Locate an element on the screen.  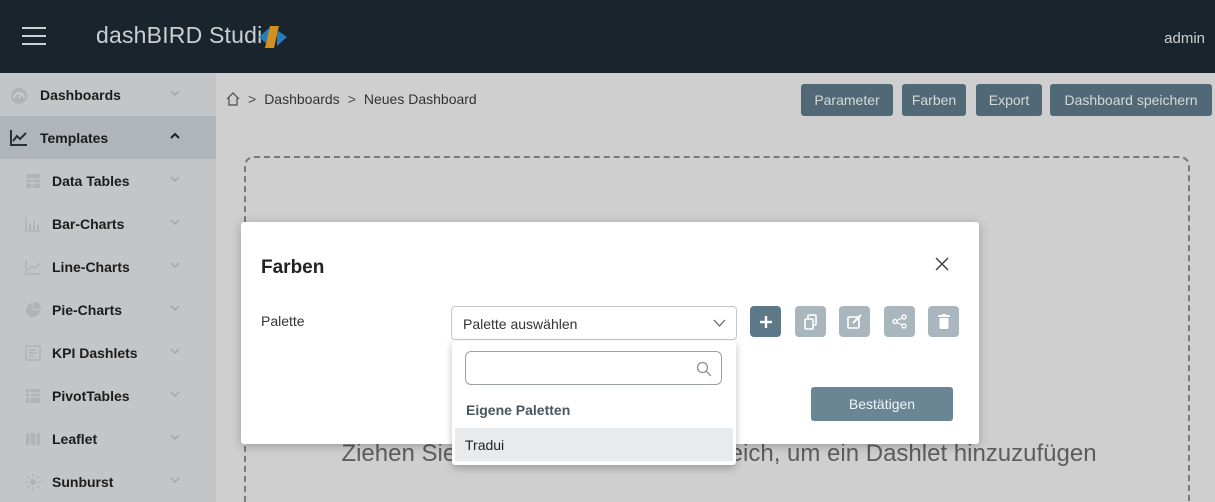
palette-dropdown: Eigene Paletten Tradui is located at coordinates (594, 403).